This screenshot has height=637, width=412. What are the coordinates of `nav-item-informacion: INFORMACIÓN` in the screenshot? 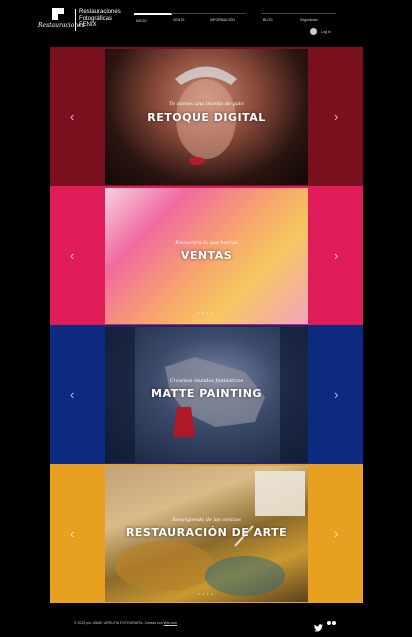 It's located at (227, 19).